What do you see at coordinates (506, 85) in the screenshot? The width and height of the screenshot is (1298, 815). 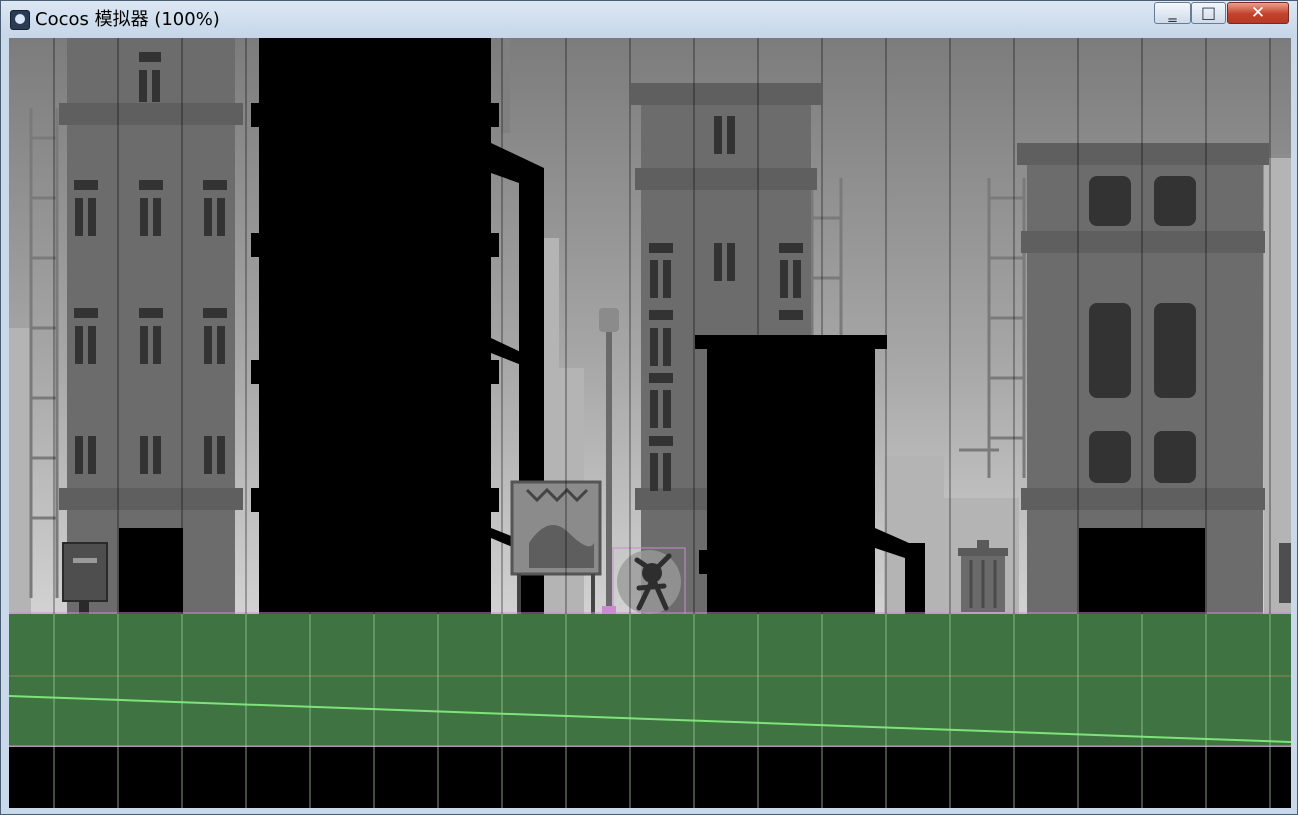 I see `pipe-mast` at bounding box center [506, 85].